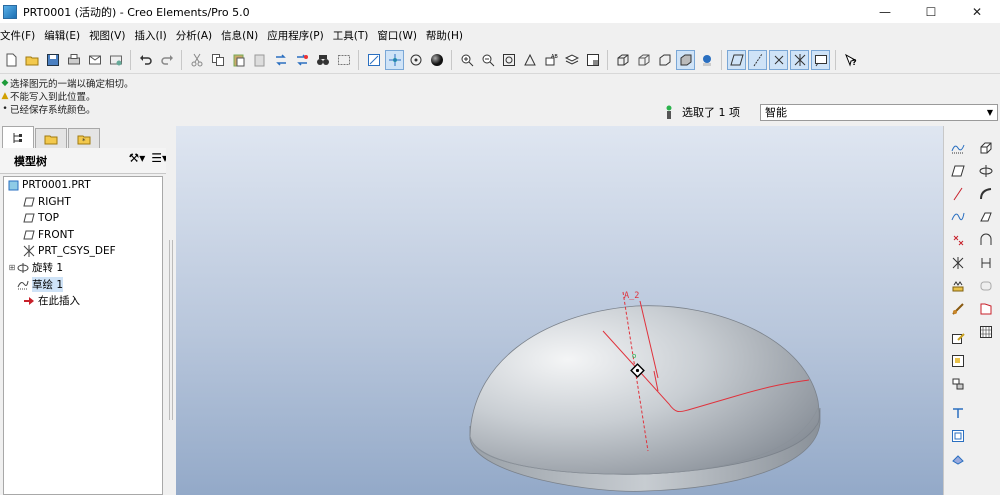  Describe the element at coordinates (778, 59) in the screenshot. I see `point-display-button` at that location.